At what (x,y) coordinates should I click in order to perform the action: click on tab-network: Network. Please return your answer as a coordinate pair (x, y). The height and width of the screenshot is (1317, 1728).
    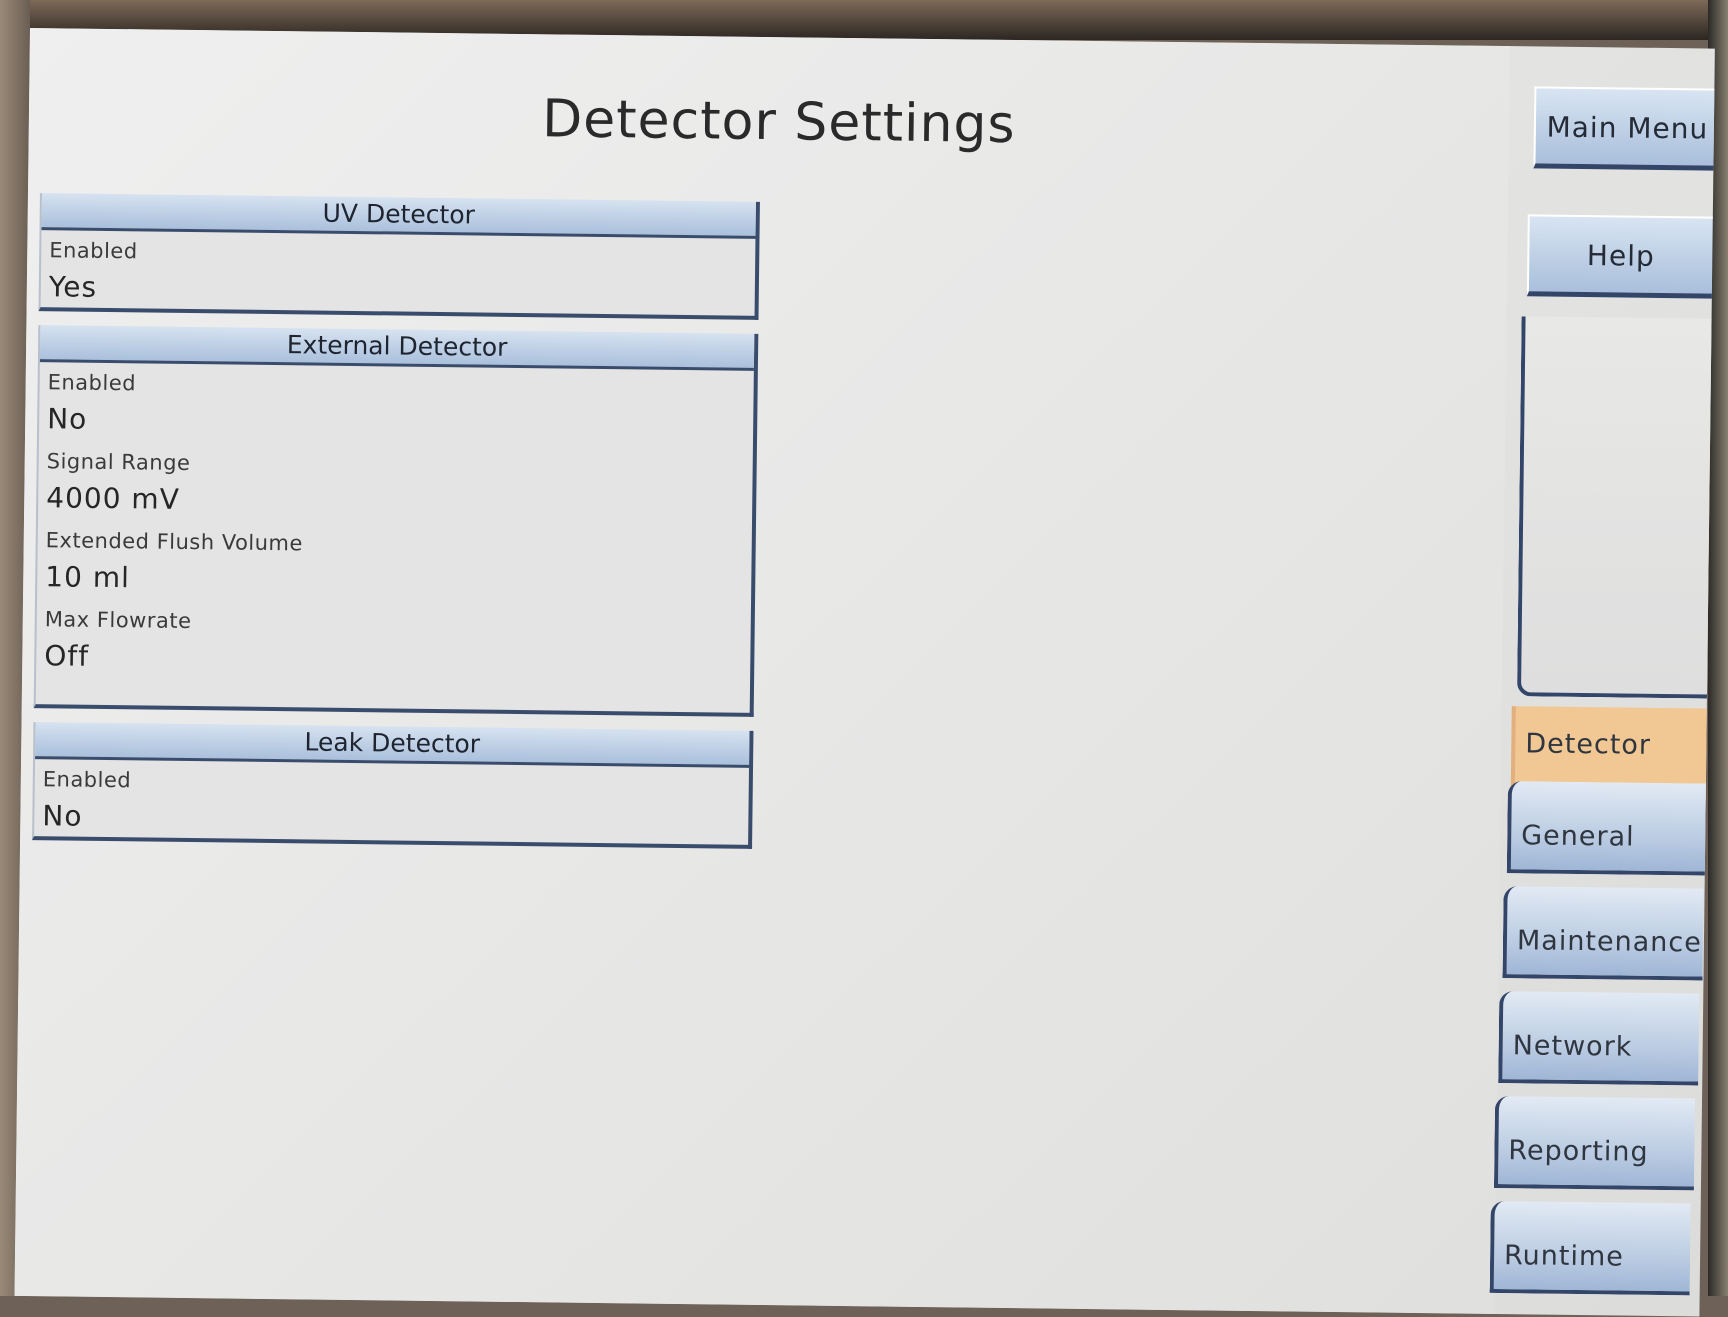
    Looking at the image, I should click on (1599, 1038).